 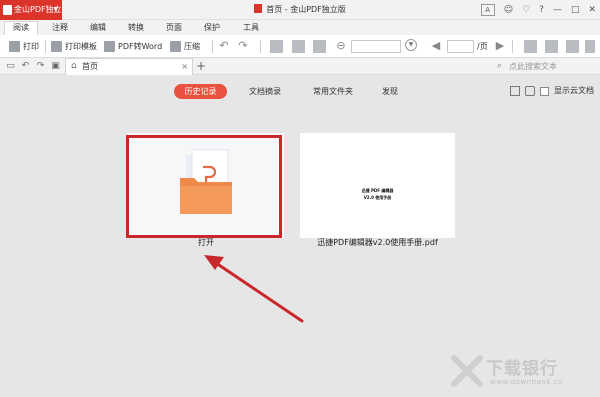 I want to click on tab-annotate: 注释, so click(x=60, y=28).